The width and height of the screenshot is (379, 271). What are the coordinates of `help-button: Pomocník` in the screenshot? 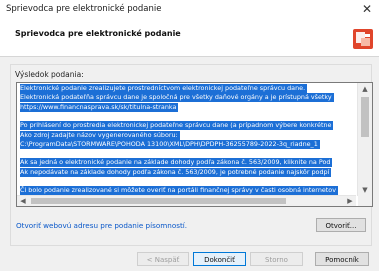 It's located at (342, 259).